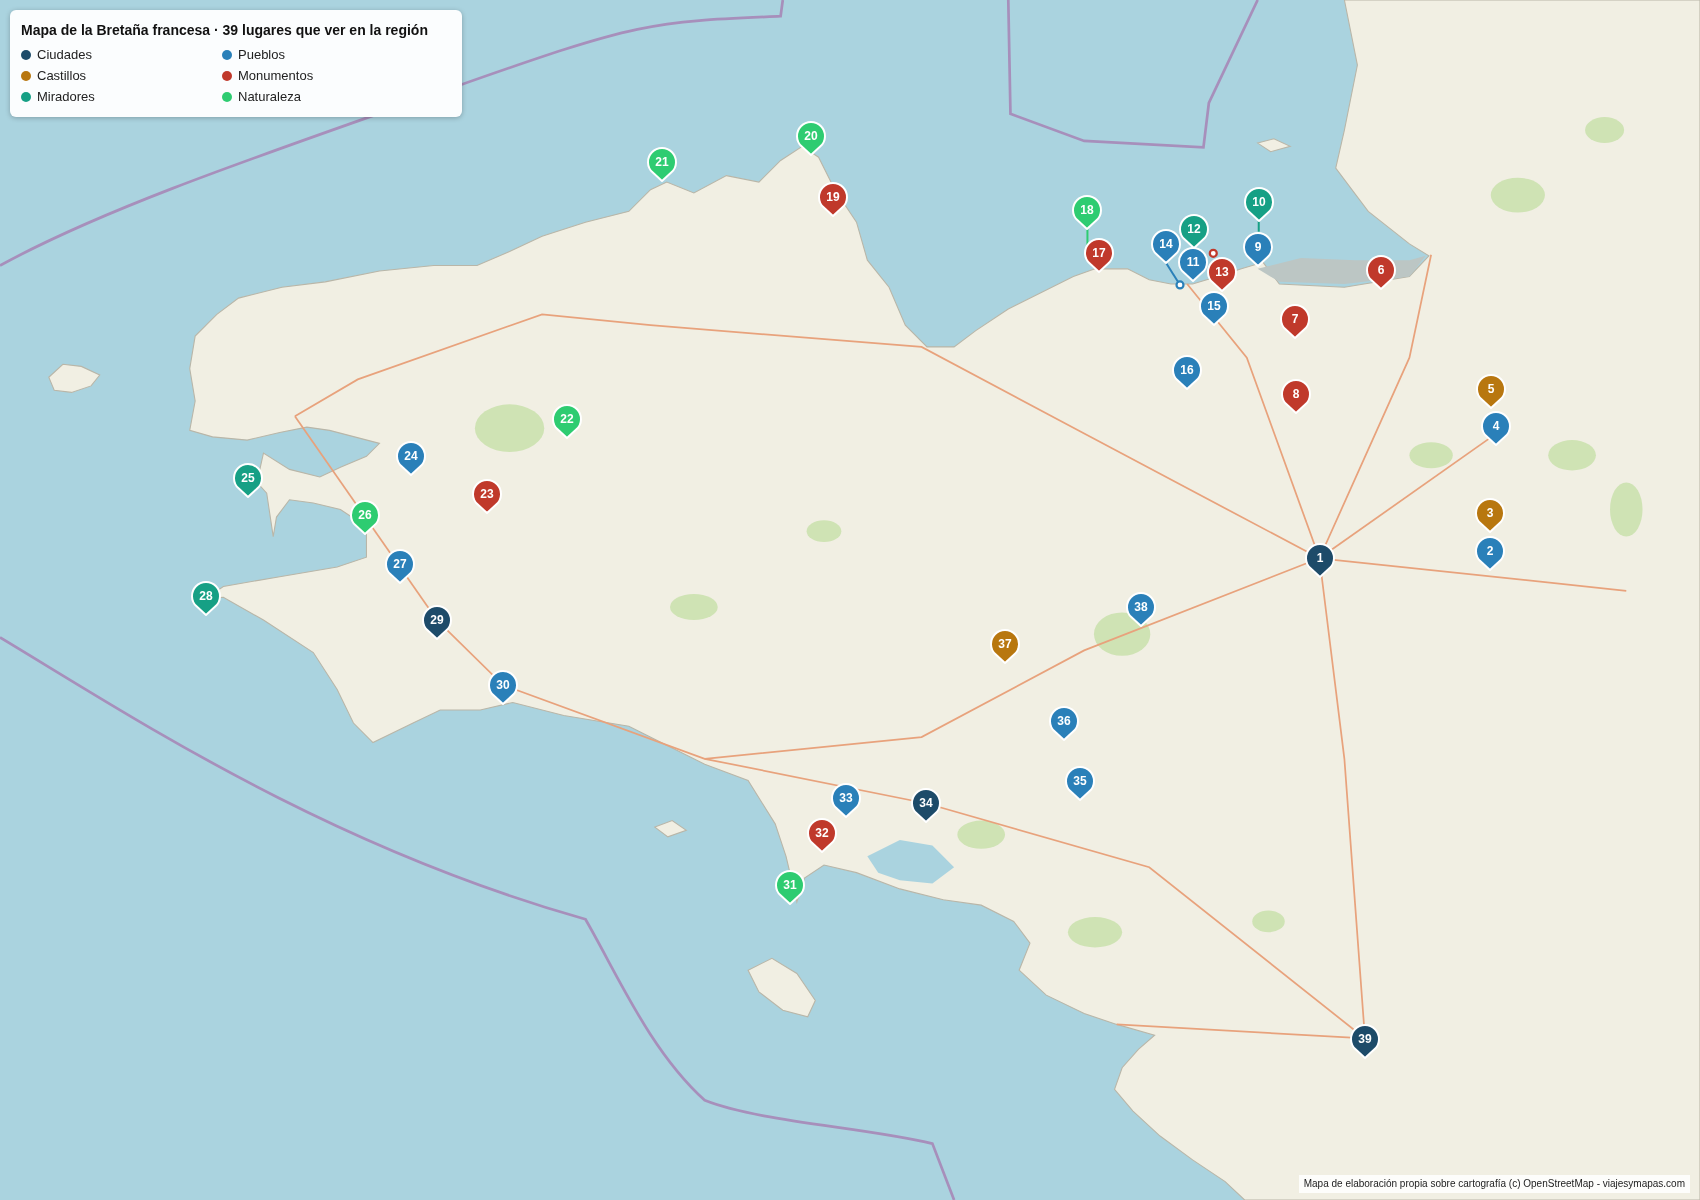 Image resolution: width=1700 pixels, height=1200 pixels. Describe the element at coordinates (1257, 250) in the screenshot. I see `map-pin: 9` at that location.